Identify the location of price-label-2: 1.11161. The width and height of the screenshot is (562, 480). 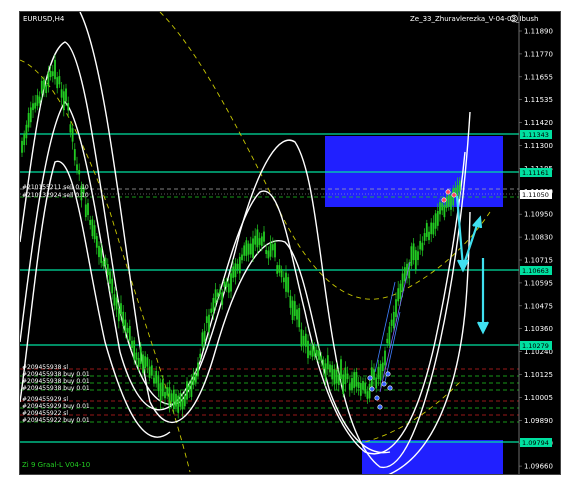
(536, 172).